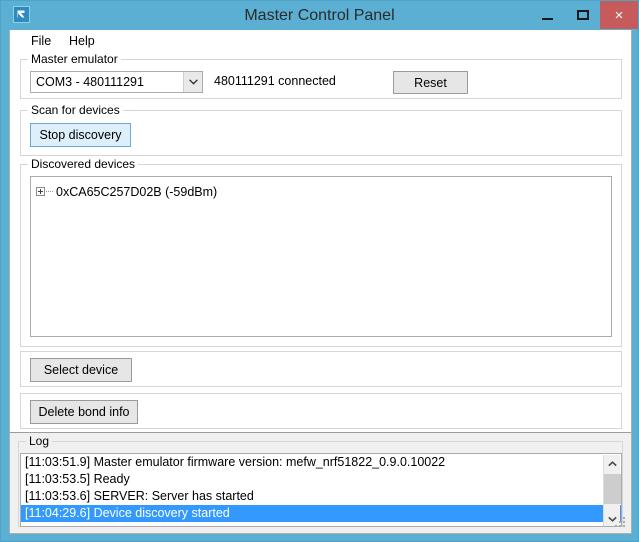 The width and height of the screenshot is (639, 542). I want to click on close-icon: ×, so click(619, 15).